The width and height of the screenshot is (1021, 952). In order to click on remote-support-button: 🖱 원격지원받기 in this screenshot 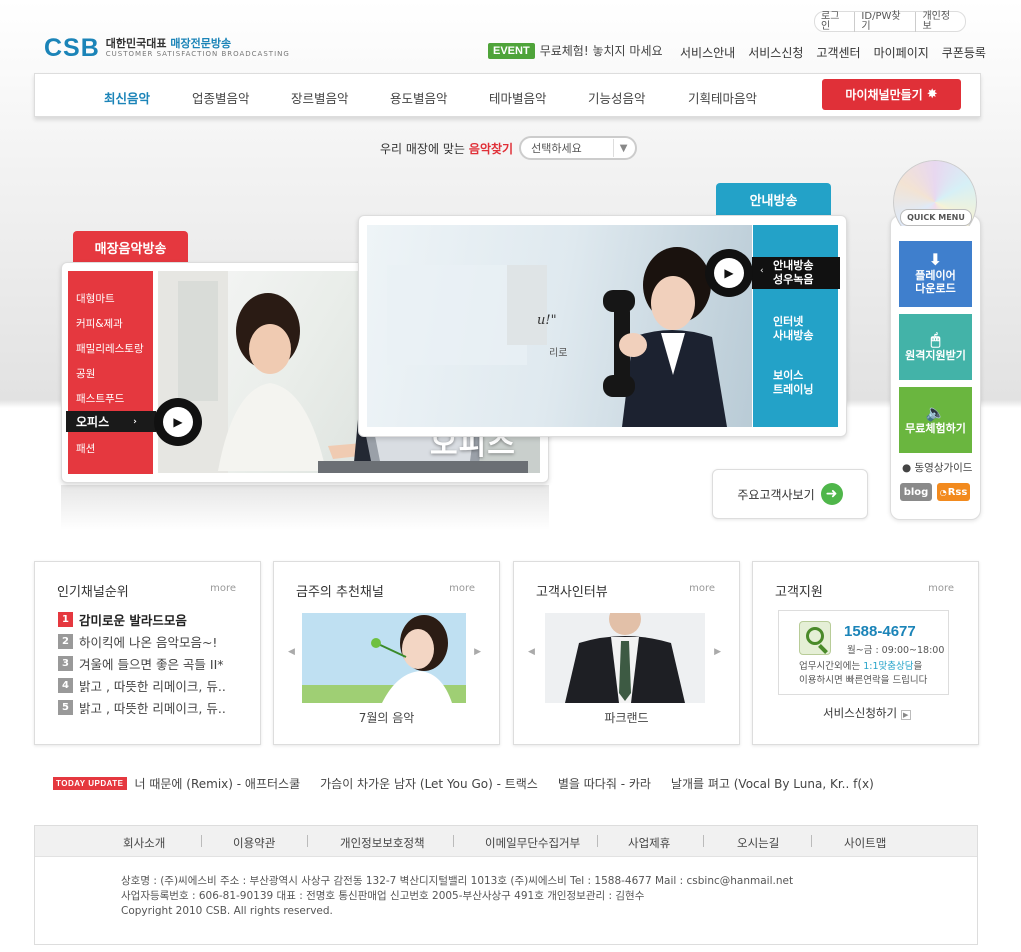, I will do `click(935, 347)`.